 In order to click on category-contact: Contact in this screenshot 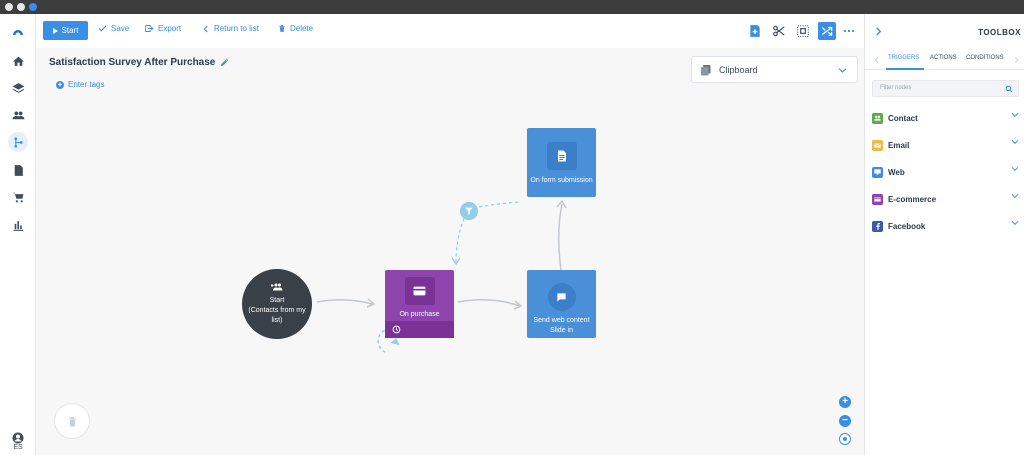, I will do `click(945, 118)`.